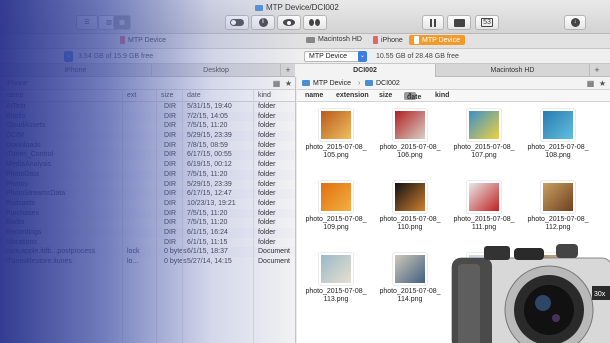 The height and width of the screenshot is (343, 610). Describe the element at coordinates (335, 56) in the screenshot. I see `right-volume-dropdown: MTP Device` at that location.